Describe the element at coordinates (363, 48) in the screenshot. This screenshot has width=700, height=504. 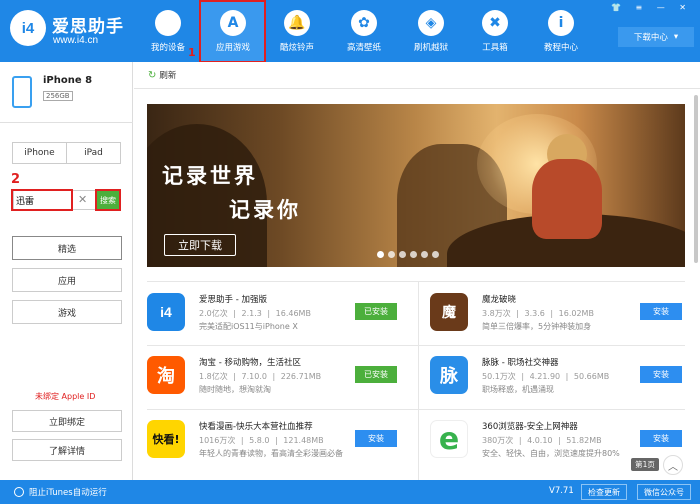
I see `nav-label: 高清壁纸` at that location.